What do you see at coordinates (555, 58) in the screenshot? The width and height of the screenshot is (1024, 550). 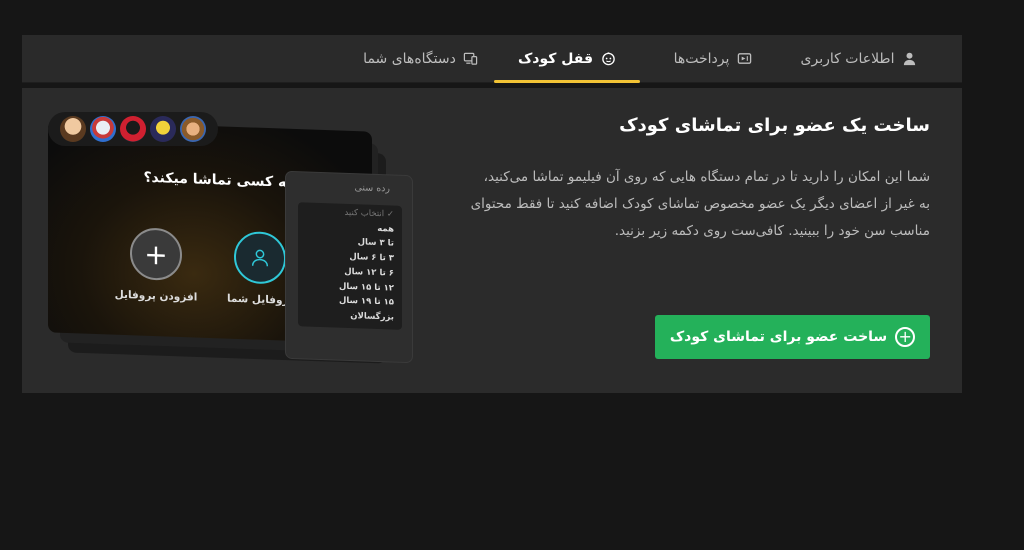 I see `tab-label: قفل کودک` at bounding box center [555, 58].